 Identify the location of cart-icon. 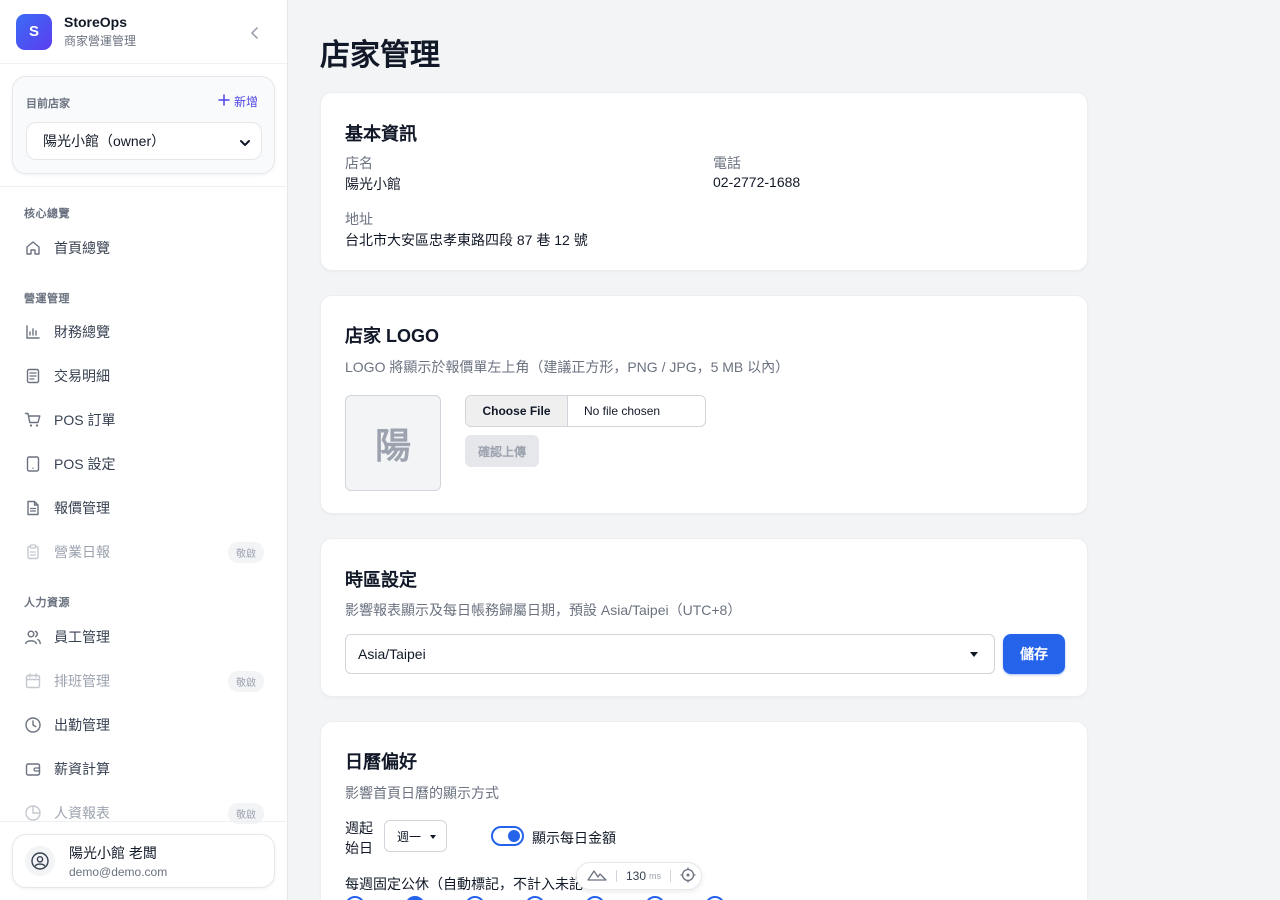
(33, 420).